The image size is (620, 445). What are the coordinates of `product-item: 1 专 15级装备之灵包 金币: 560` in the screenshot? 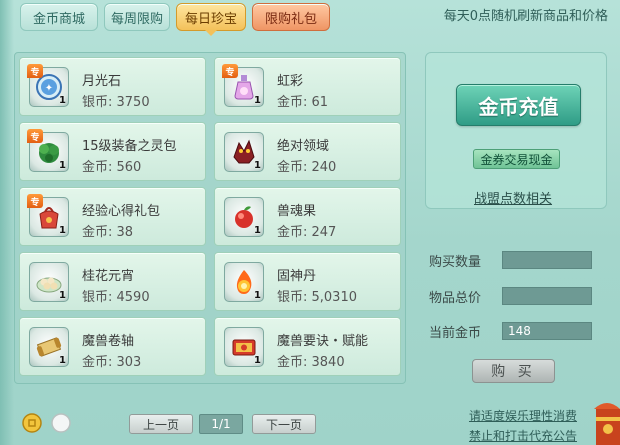 It's located at (112, 151).